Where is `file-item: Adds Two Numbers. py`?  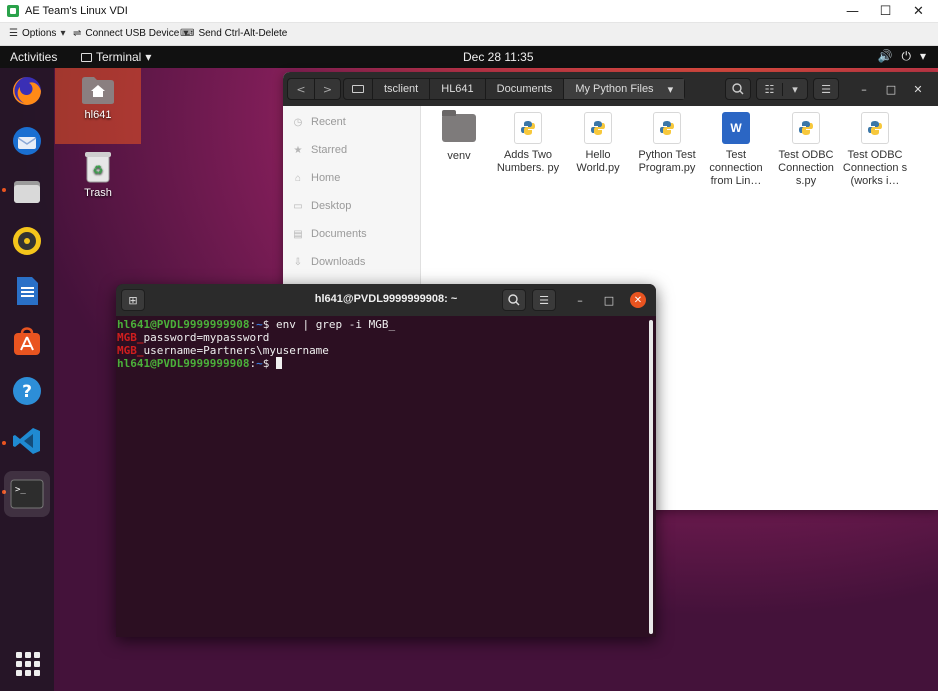
file-item: Adds Two Numbers. py is located at coordinates (528, 143).